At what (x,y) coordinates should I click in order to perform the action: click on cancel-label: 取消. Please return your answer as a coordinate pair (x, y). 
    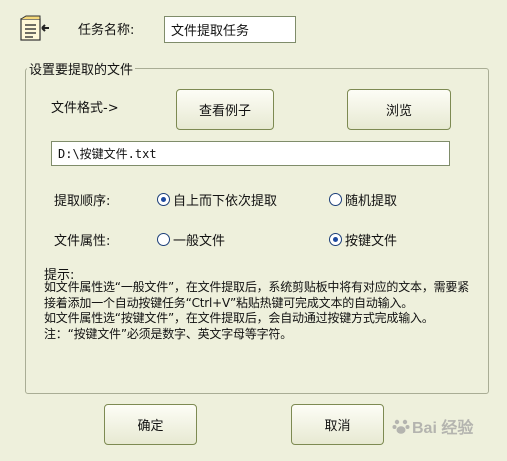
    Looking at the image, I should click on (337, 426).